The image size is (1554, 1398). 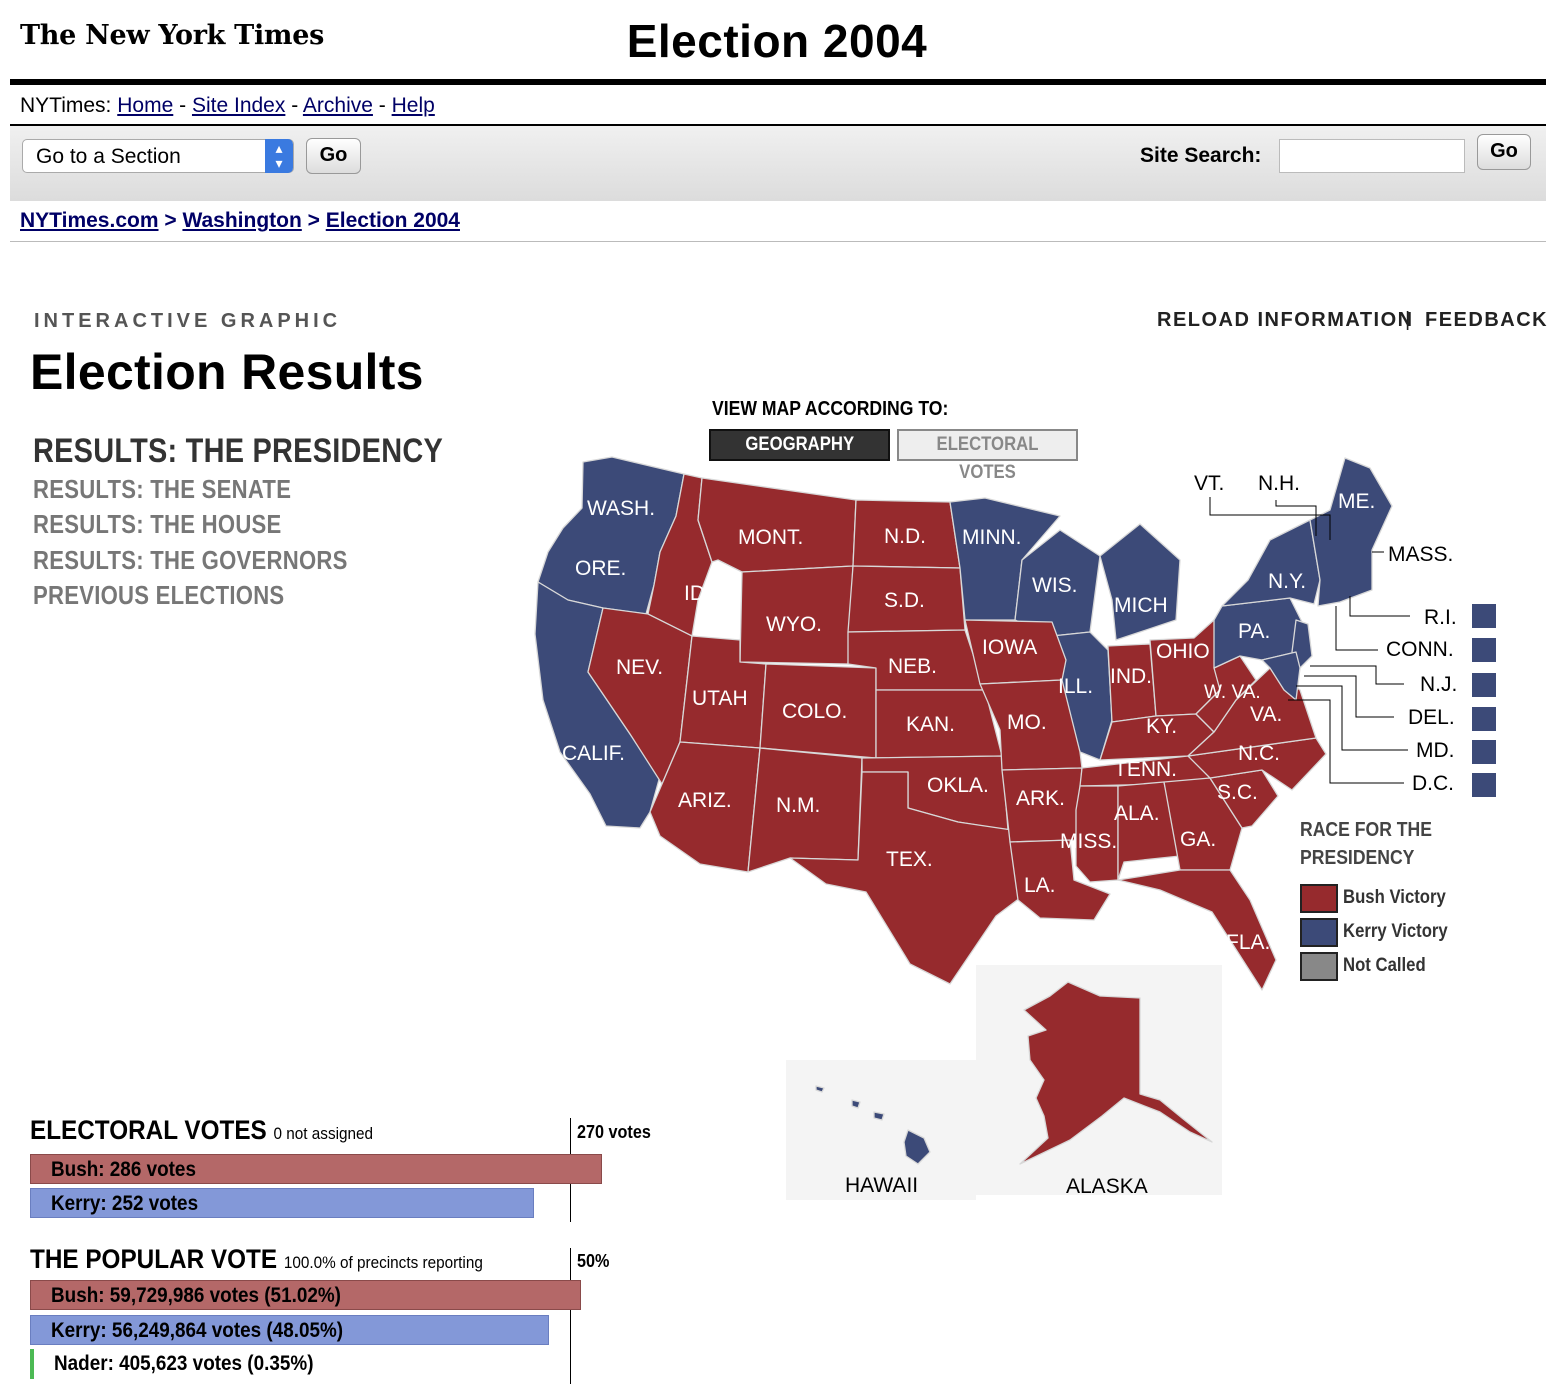 What do you see at coordinates (697, 593) in the screenshot?
I see `label-id: ID.` at bounding box center [697, 593].